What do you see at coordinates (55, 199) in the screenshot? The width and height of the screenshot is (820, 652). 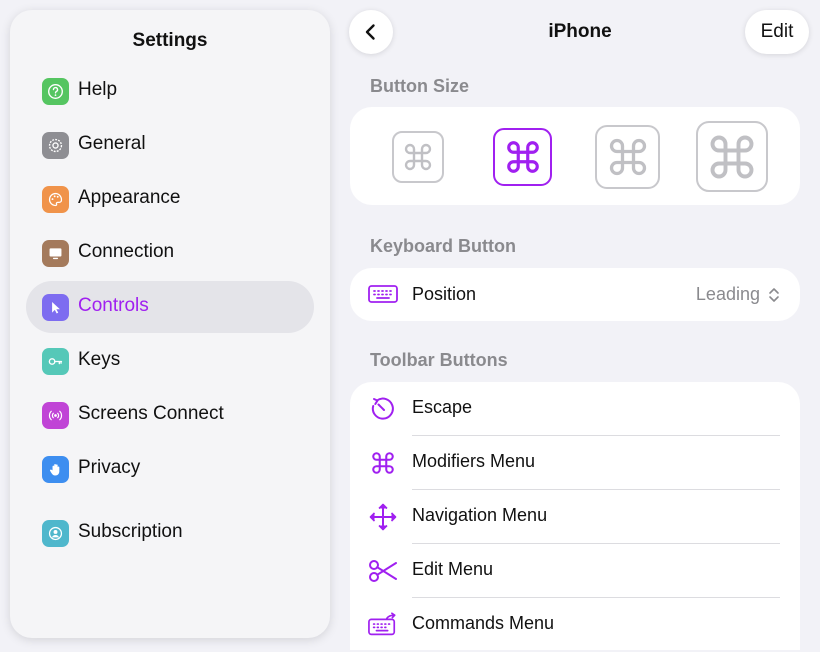 I see `palette-icon` at bounding box center [55, 199].